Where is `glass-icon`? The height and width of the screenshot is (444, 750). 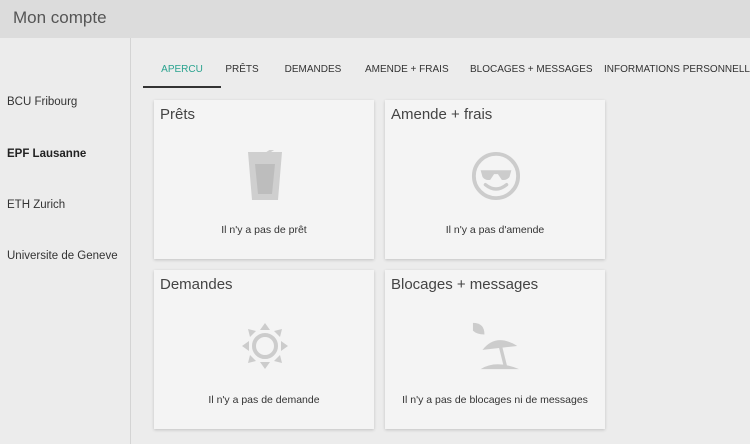 glass-icon is located at coordinates (265, 176).